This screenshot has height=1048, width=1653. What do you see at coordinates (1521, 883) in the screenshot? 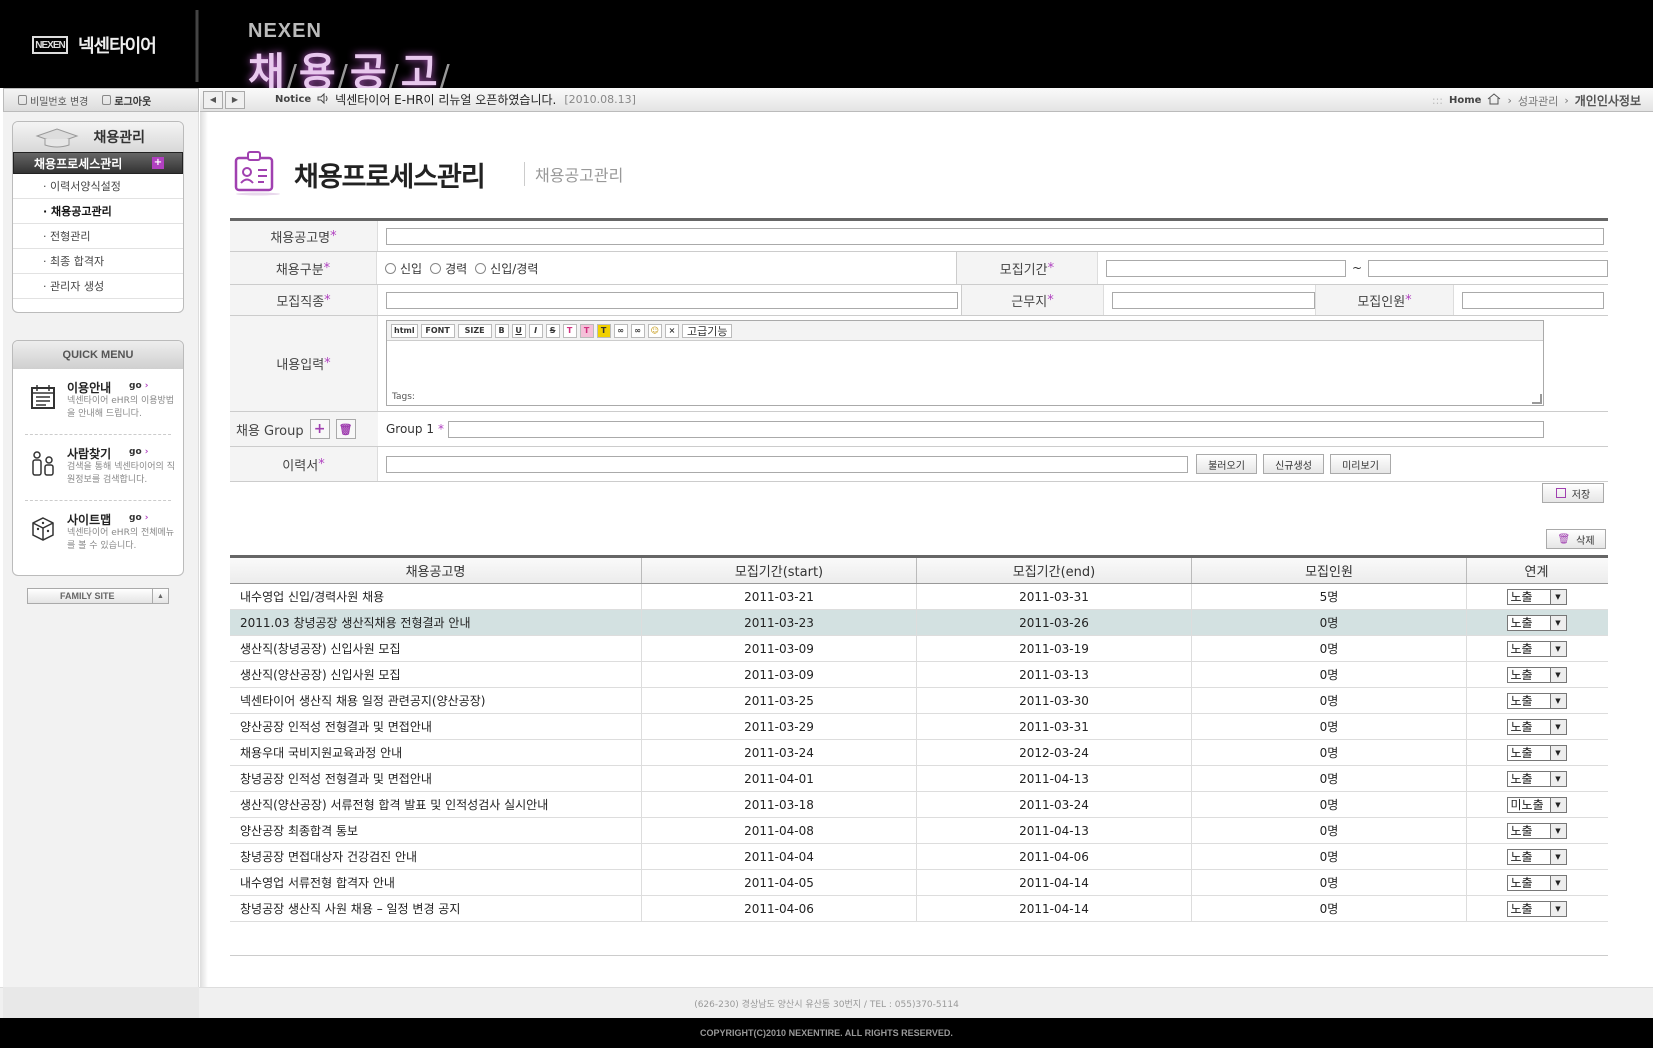
I see `visibility-value: 노출` at bounding box center [1521, 883].